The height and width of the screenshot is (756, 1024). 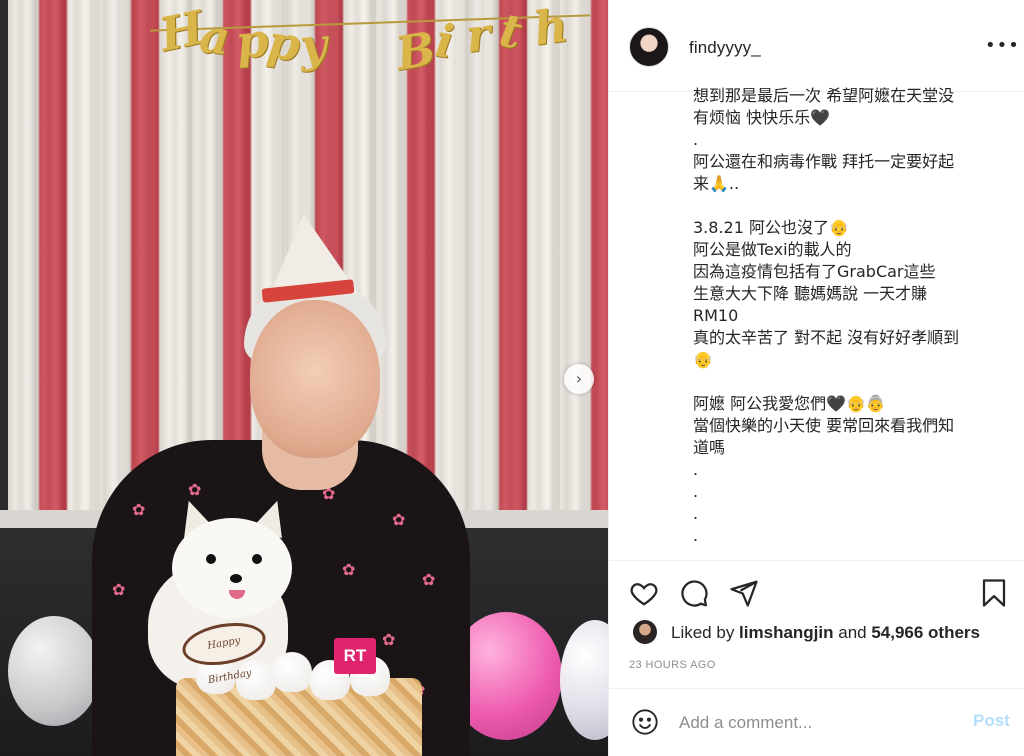 What do you see at coordinates (925, 632) in the screenshot?
I see `likes-count-link: 54,966 others` at bounding box center [925, 632].